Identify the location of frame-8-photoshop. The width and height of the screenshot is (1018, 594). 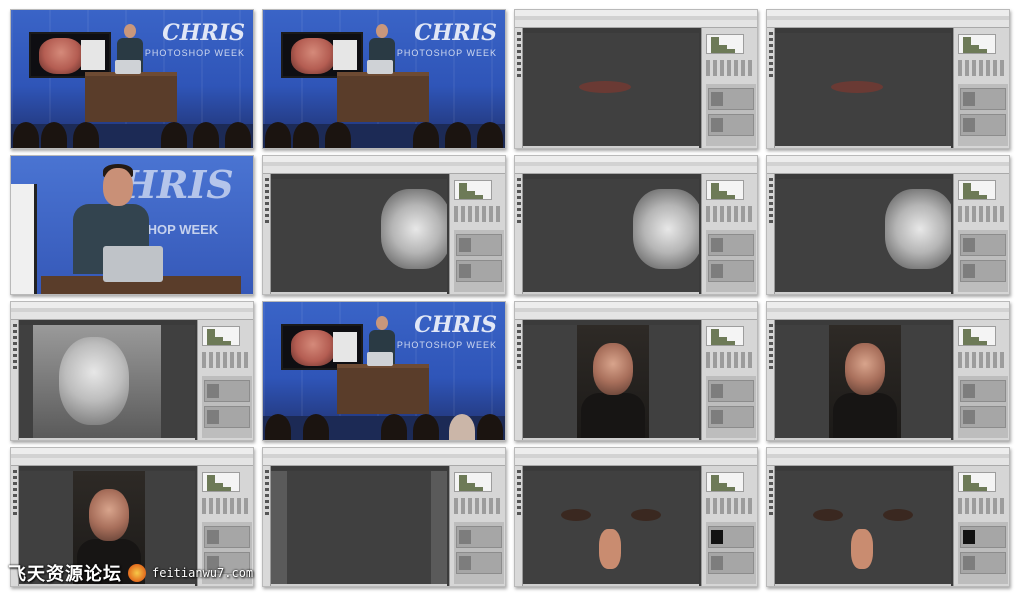
(888, 225).